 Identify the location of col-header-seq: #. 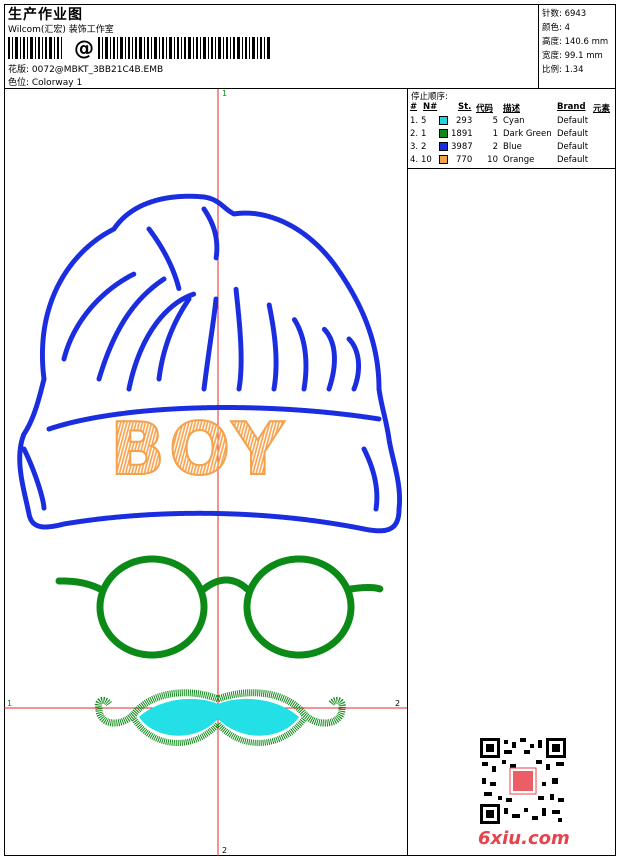
(414, 107).